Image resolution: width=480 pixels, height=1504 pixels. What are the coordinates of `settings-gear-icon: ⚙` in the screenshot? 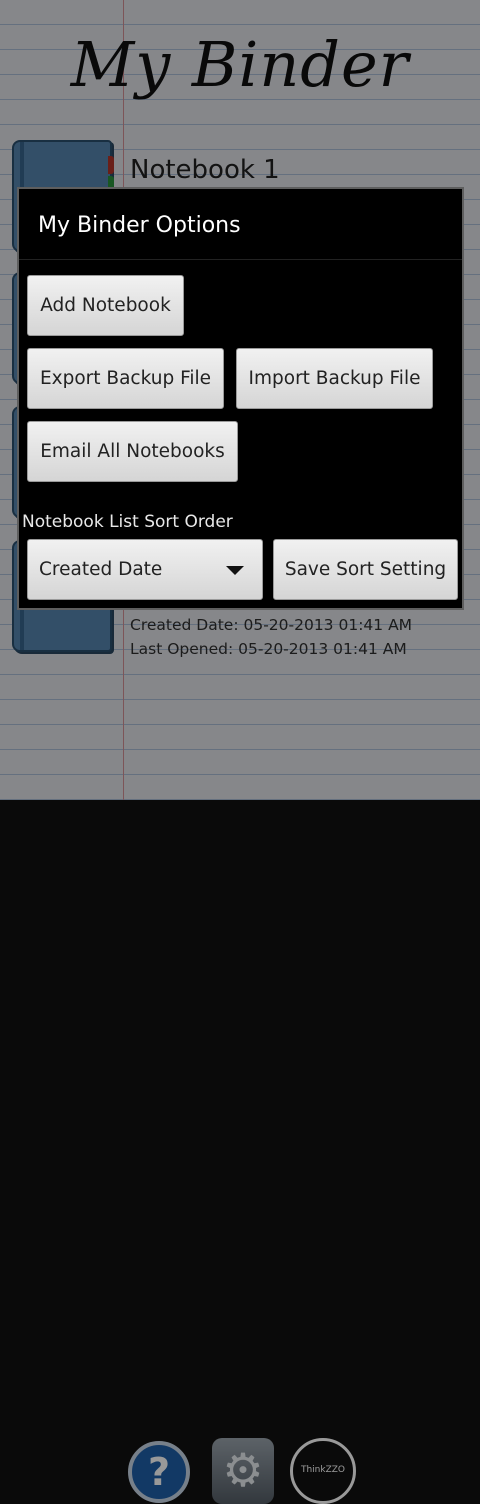 It's located at (243, 1471).